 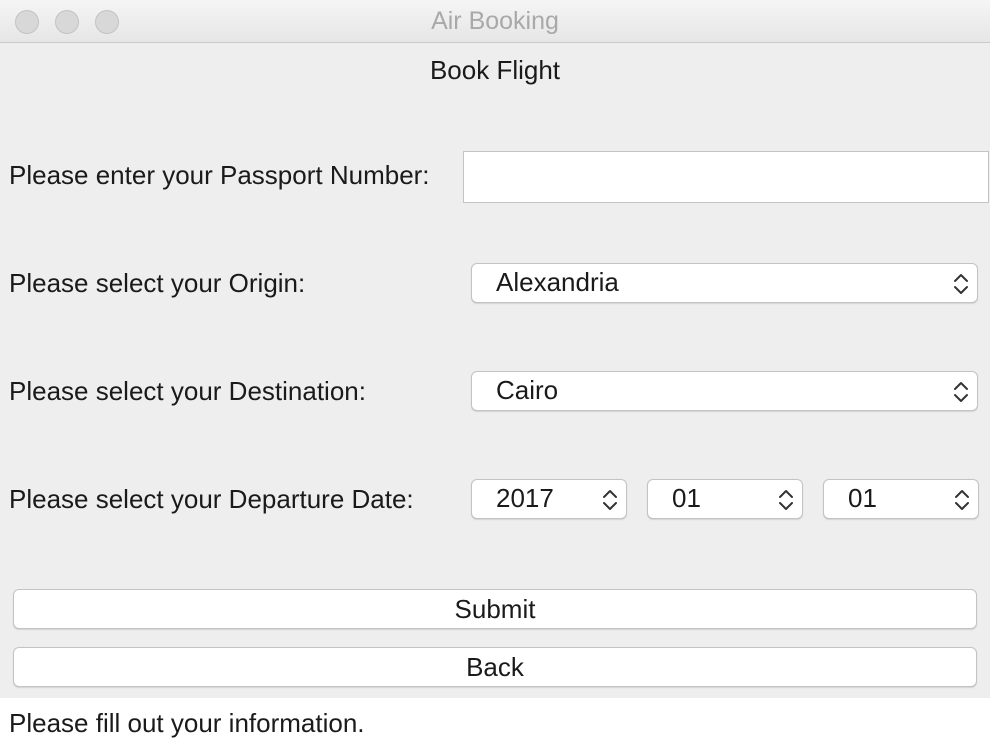 I want to click on departure-month-value: 01, so click(x=686, y=498).